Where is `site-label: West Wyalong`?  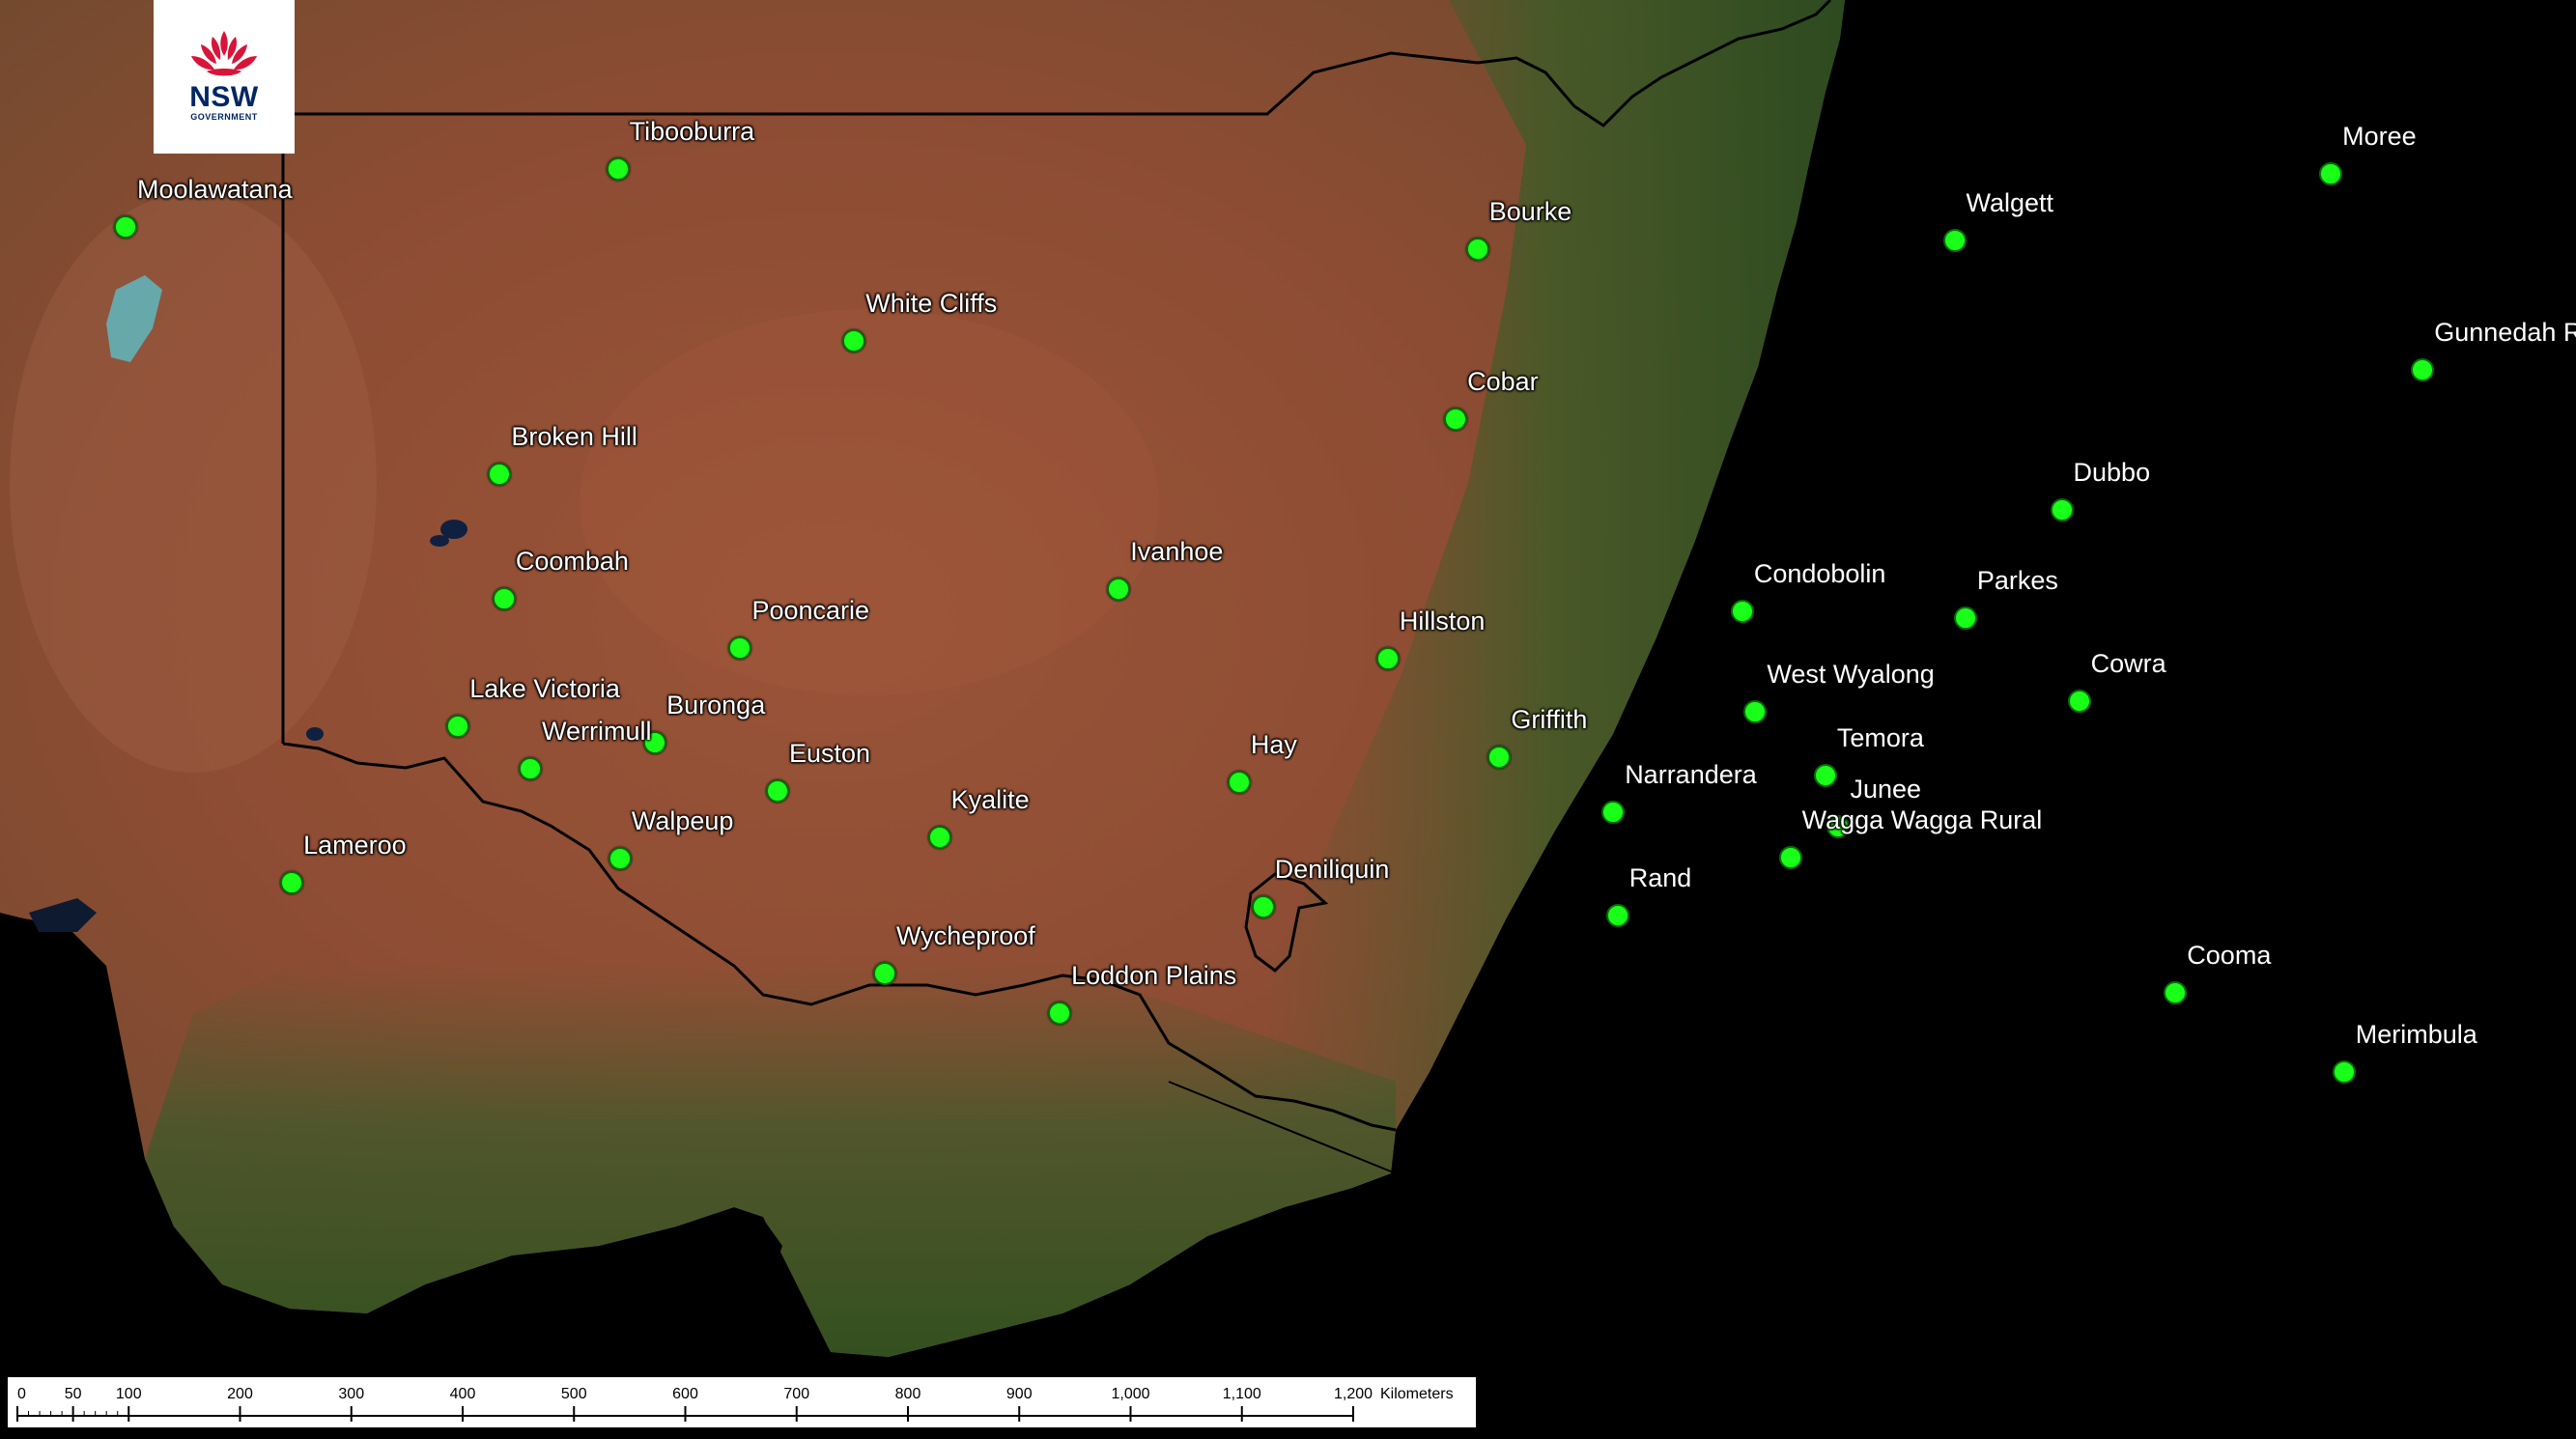
site-label: West Wyalong is located at coordinates (1851, 675).